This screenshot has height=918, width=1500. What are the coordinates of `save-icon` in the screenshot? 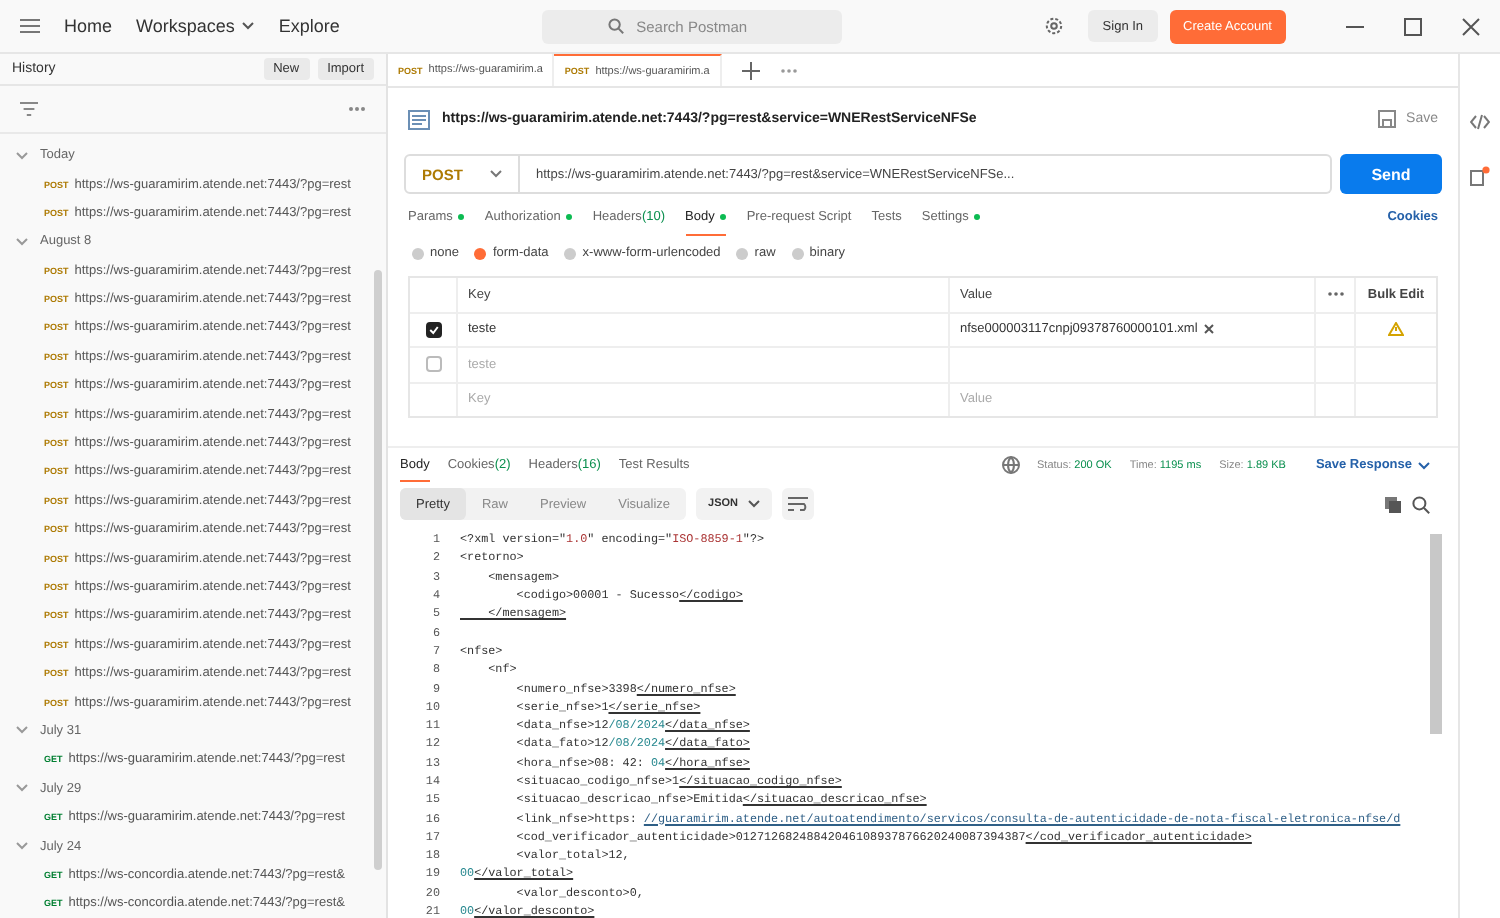 It's located at (1387, 119).